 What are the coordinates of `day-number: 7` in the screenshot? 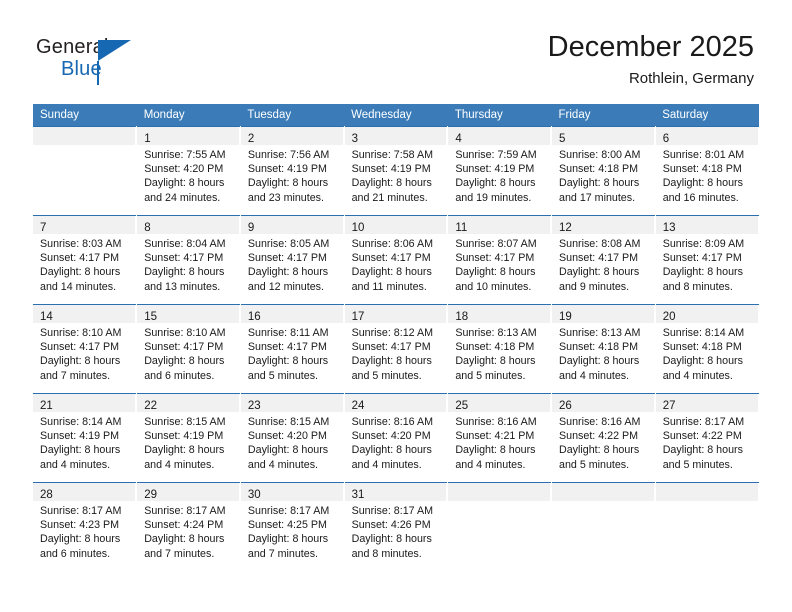 It's located at (43, 228).